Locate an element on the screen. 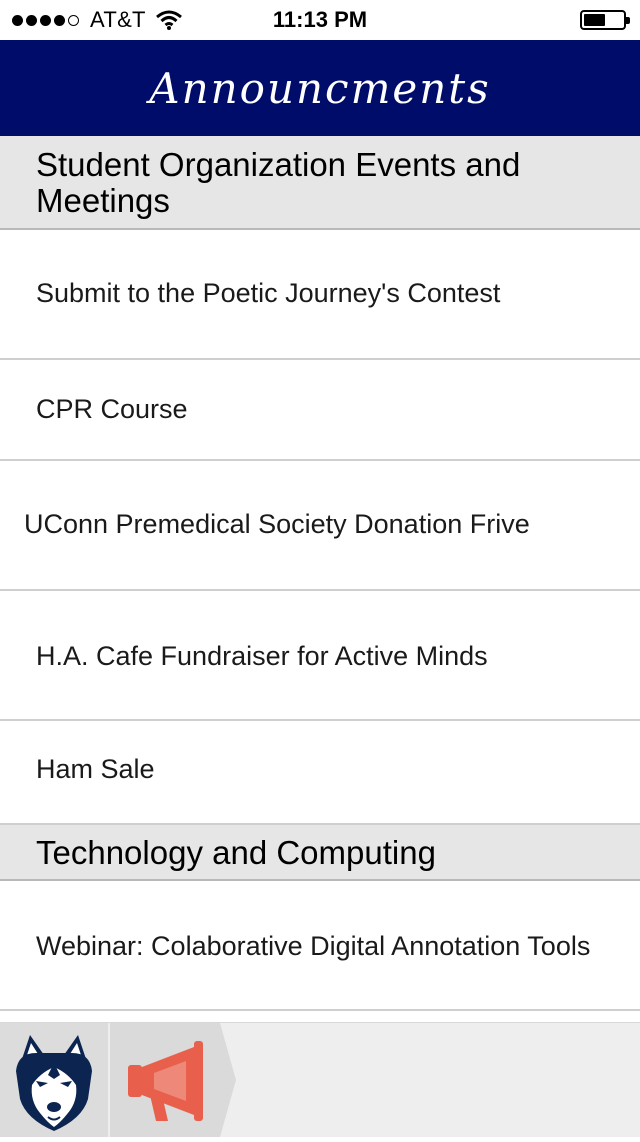  item-title: Ham Sale is located at coordinates (95, 769).